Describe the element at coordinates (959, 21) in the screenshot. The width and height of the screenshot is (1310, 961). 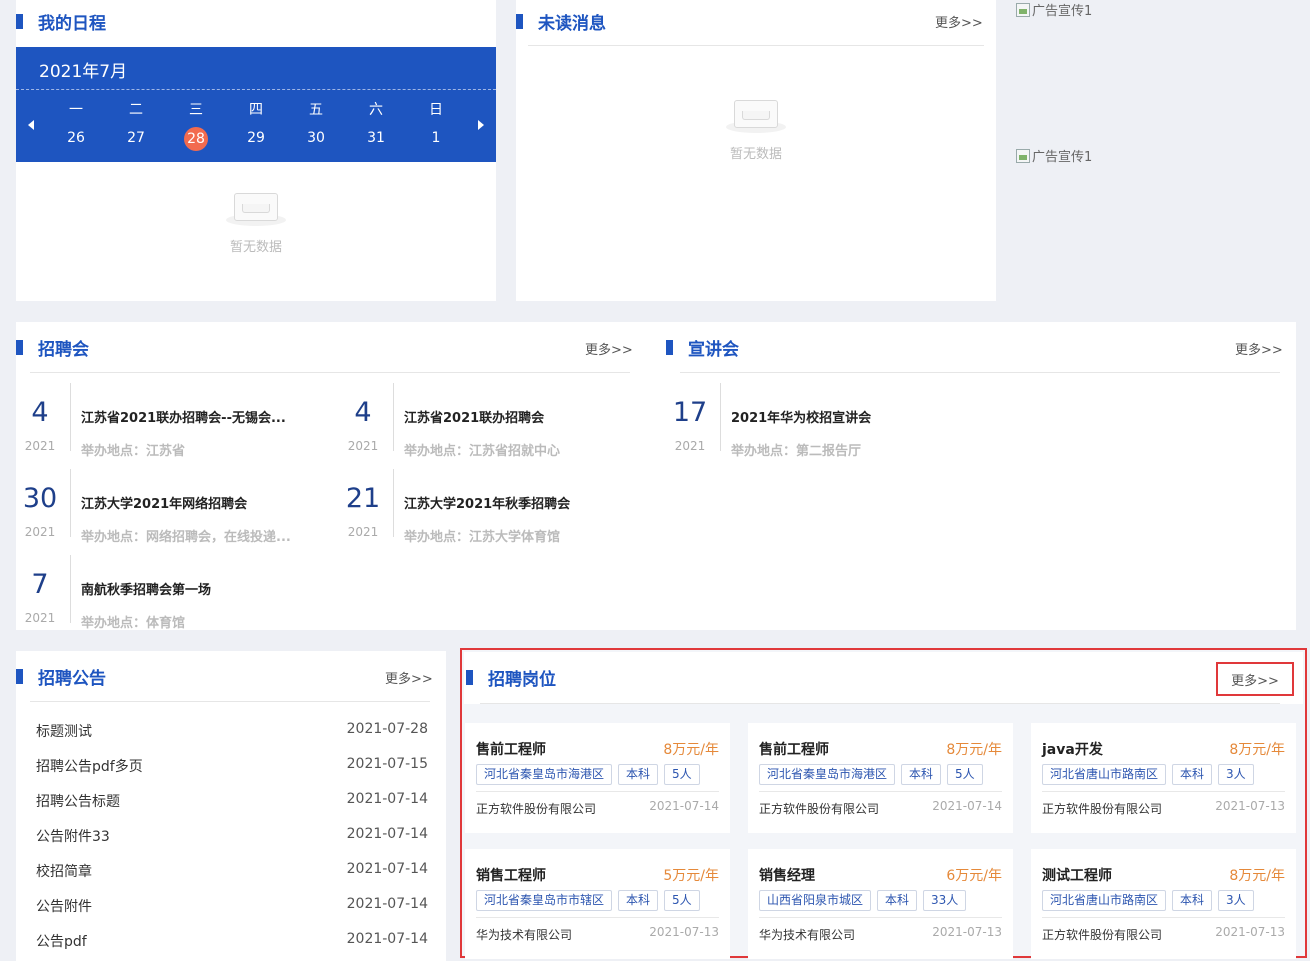
I see `messages-more-link: 更多>>` at that location.